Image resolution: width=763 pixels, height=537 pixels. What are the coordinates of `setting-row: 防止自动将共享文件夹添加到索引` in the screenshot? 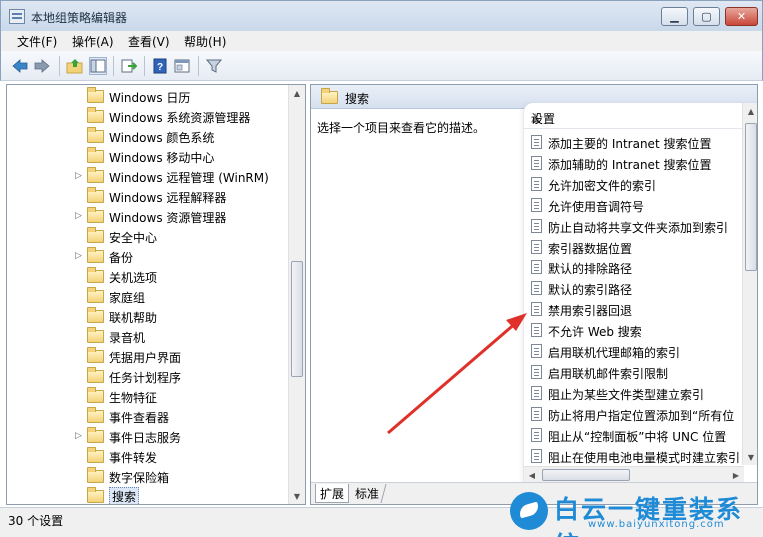 It's located at (634, 226).